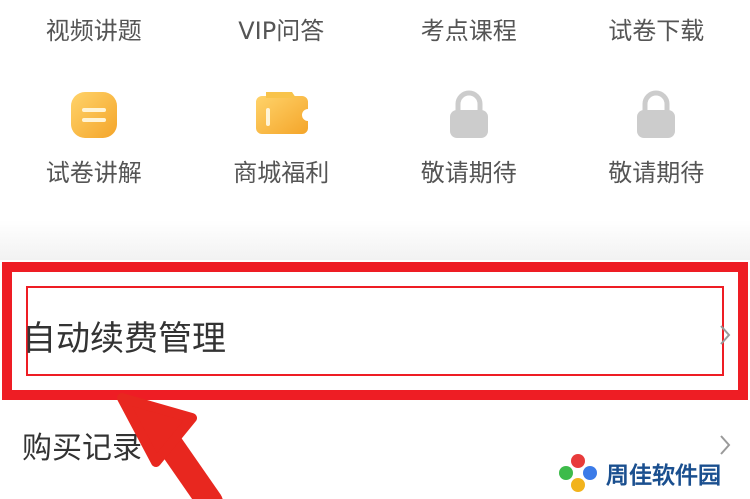 The height and width of the screenshot is (499, 750). Describe the element at coordinates (663, 476) in the screenshot. I see `watermark-text: 周佳软件园` at that location.